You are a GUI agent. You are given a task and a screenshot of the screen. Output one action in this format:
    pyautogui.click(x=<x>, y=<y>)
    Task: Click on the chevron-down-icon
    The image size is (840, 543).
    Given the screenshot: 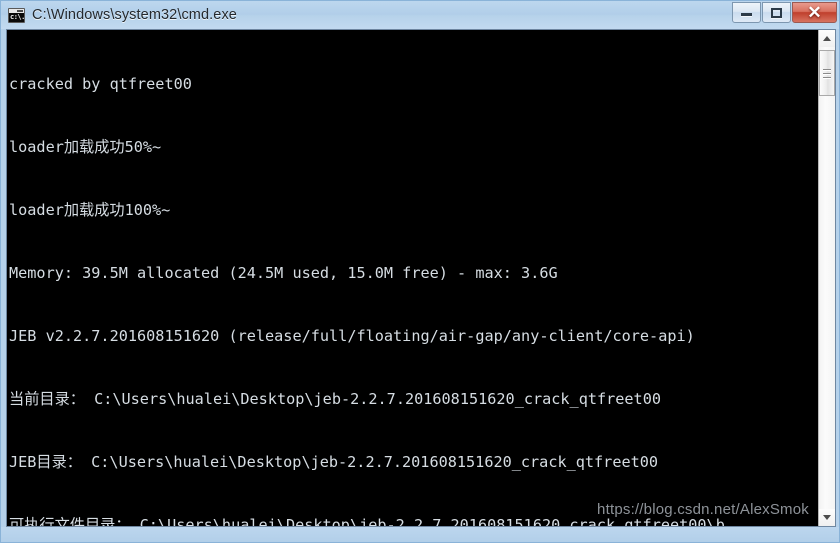 What is the action you would take?
    pyautogui.click(x=827, y=517)
    